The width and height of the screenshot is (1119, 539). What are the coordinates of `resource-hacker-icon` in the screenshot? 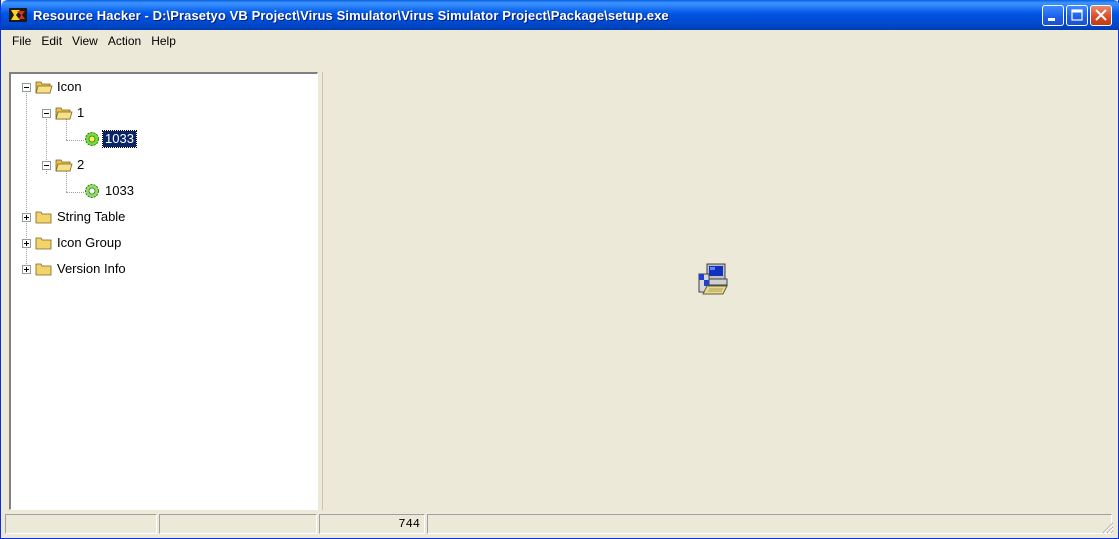 It's located at (18, 15).